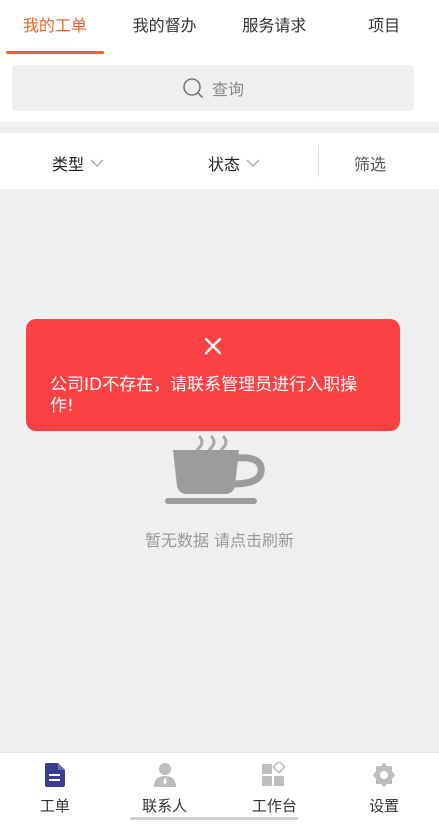 Image resolution: width=439 pixels, height=824 pixels. Describe the element at coordinates (274, 806) in the screenshot. I see `nav-label-workbench: 工作台` at that location.